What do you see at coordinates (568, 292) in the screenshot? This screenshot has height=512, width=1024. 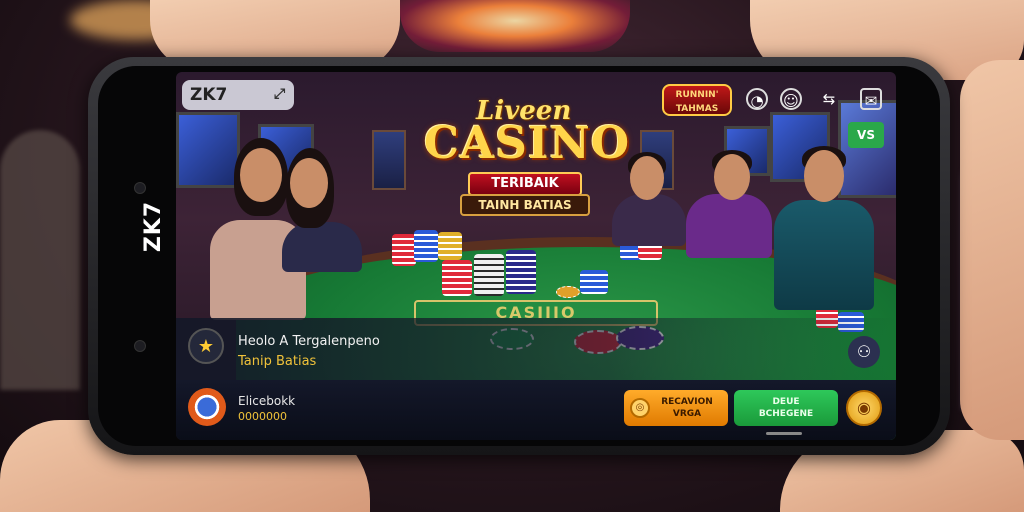 I see `poker-chip` at bounding box center [568, 292].